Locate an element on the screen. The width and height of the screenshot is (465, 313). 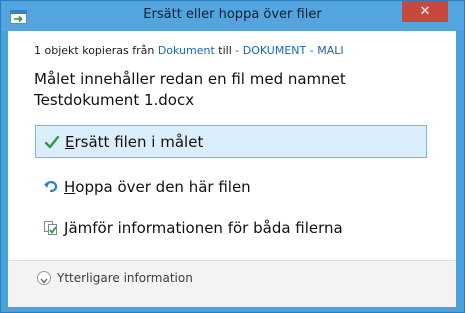
window-title: Ersätt eller hoppa över filer is located at coordinates (232, 14).